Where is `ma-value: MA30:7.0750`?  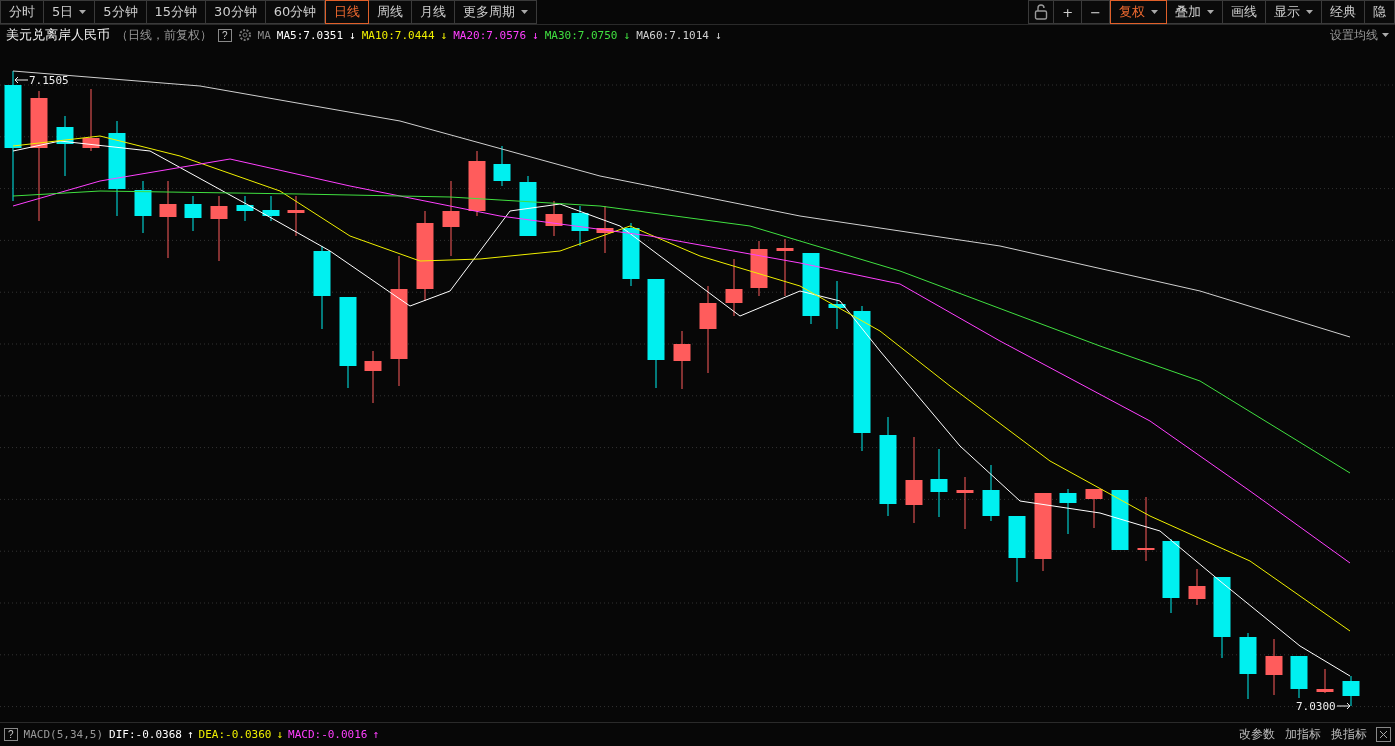 ma-value: MA30:7.0750 is located at coordinates (581, 35).